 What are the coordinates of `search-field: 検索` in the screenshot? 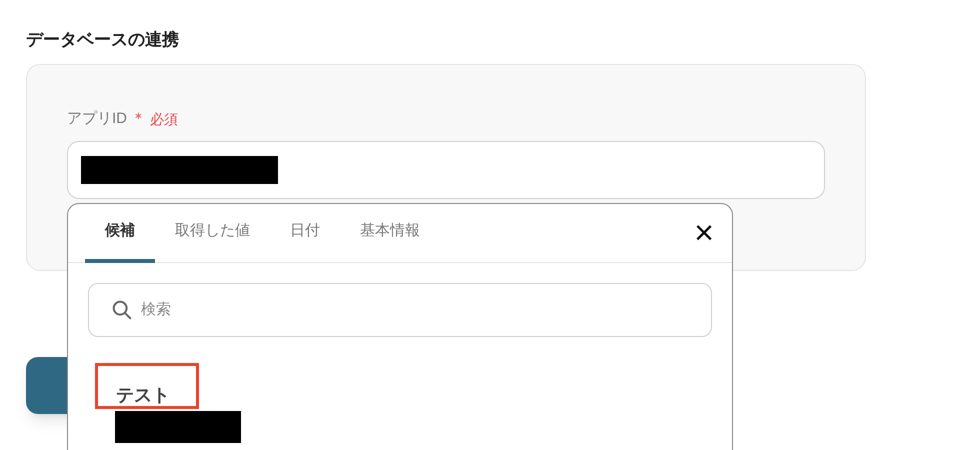 It's located at (400, 310).